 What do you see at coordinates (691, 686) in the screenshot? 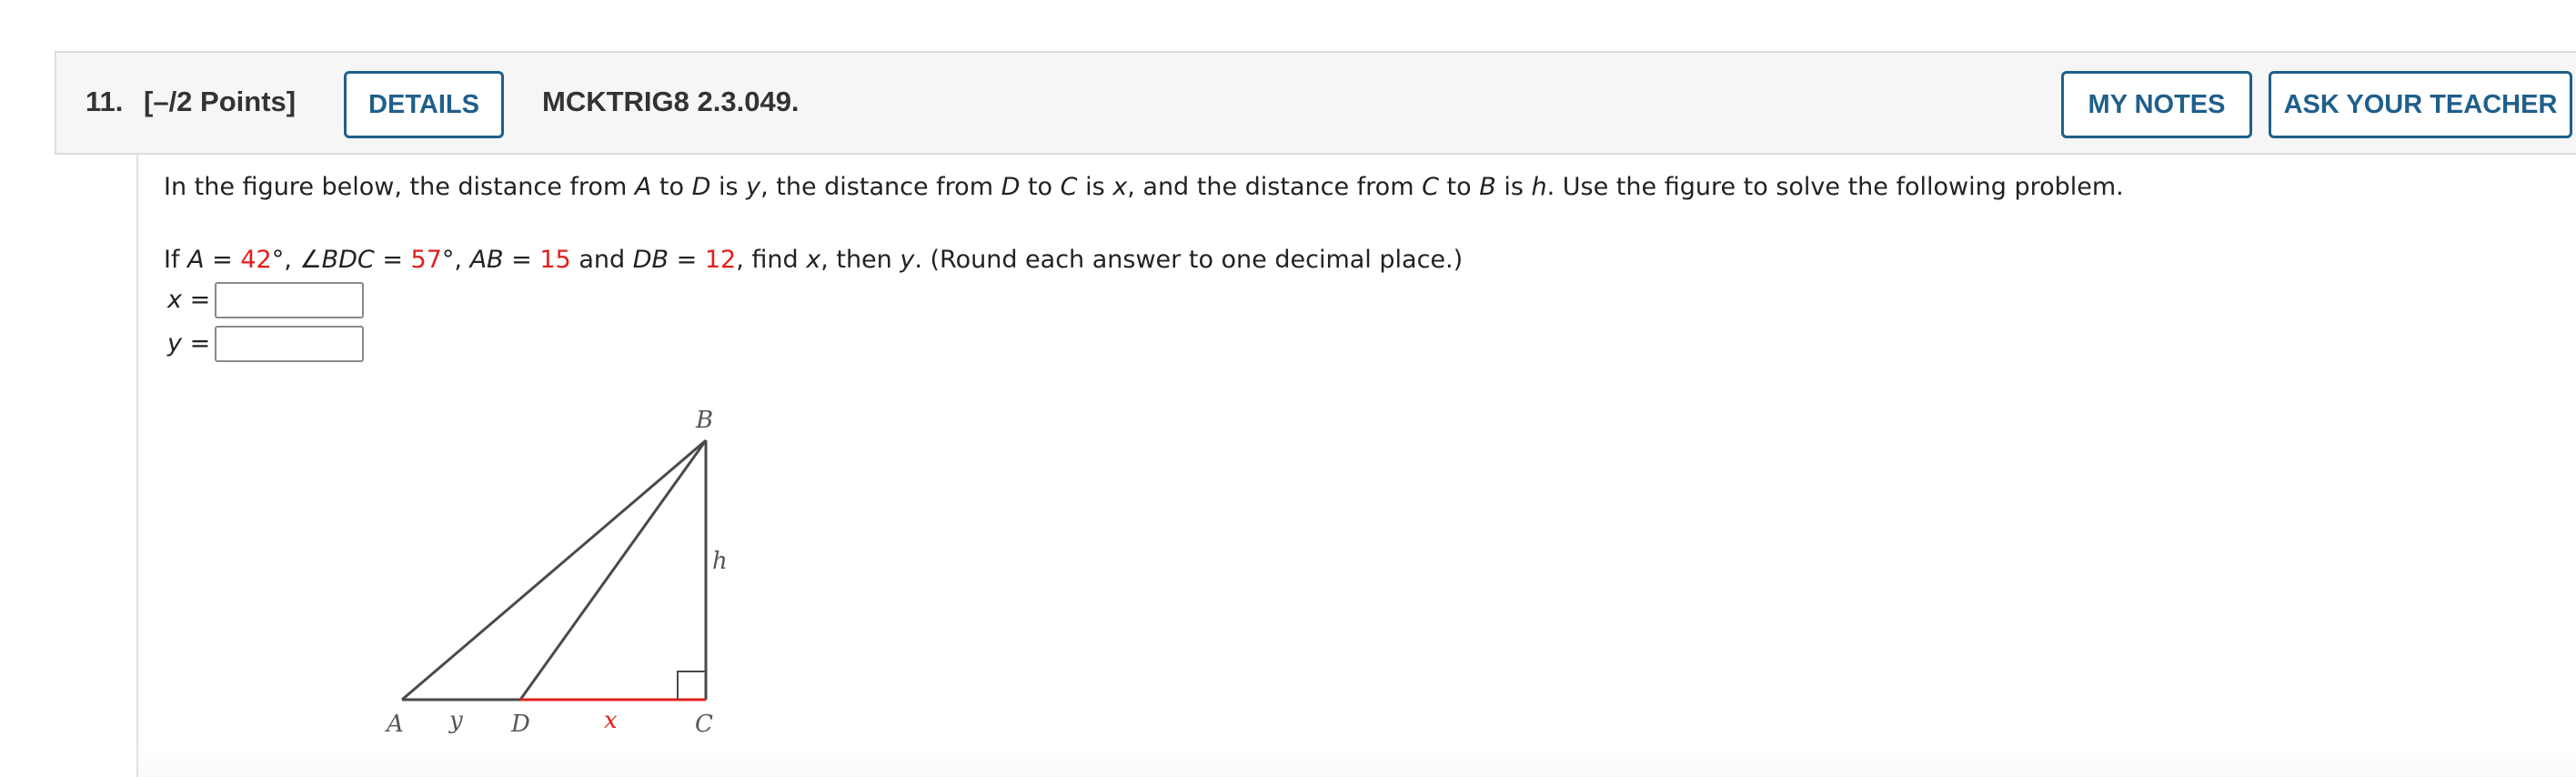
I see `right-angle-mark` at bounding box center [691, 686].